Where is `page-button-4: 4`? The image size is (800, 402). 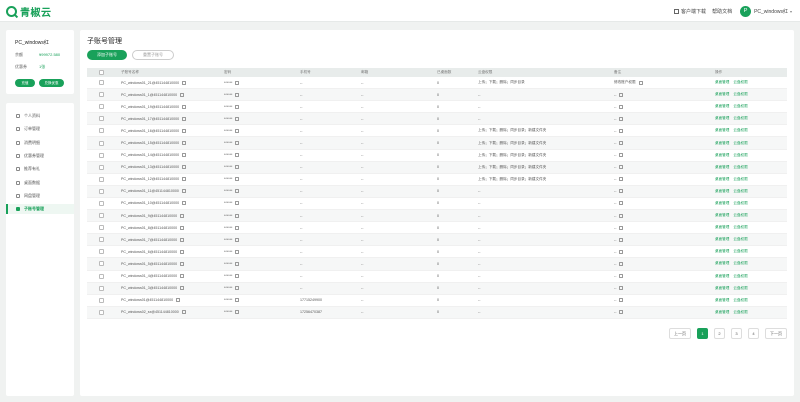 page-button-4: 4 is located at coordinates (753, 333).